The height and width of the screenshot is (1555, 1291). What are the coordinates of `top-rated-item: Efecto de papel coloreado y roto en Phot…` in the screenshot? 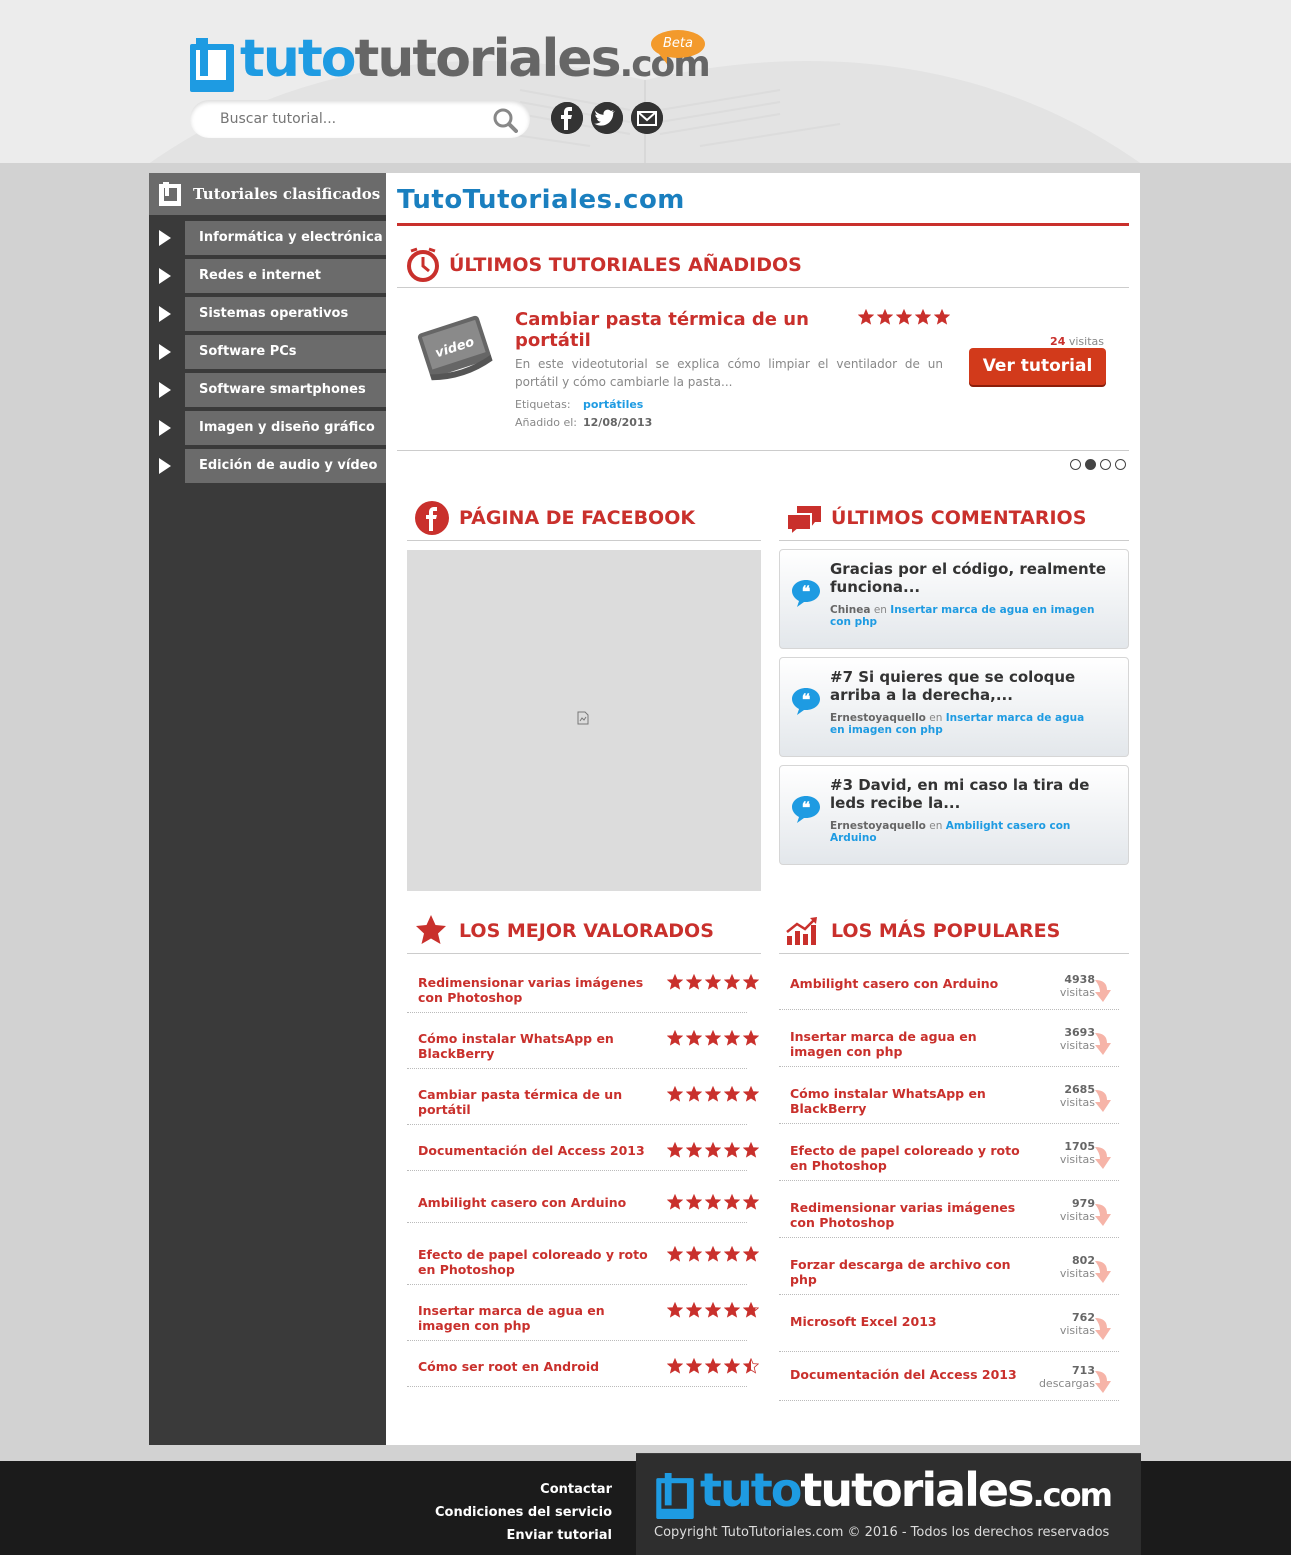 It's located at (583, 1265).